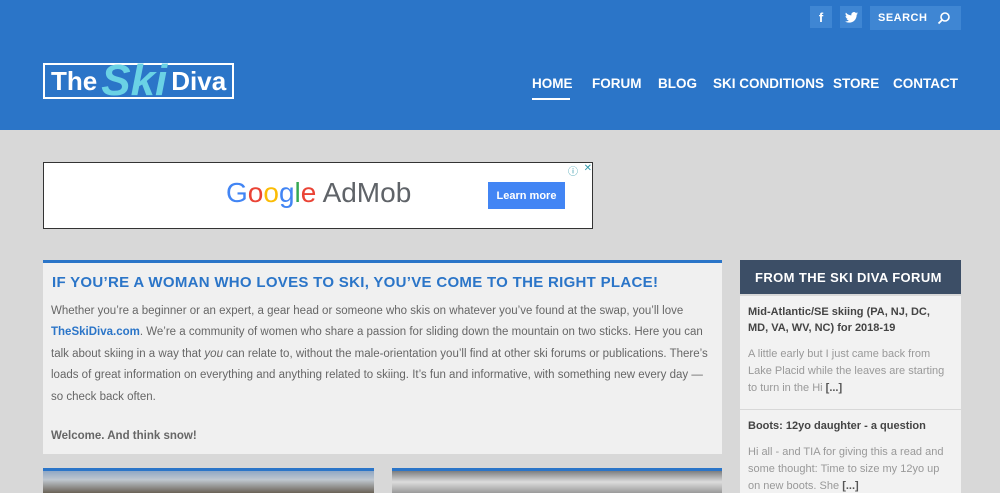  I want to click on active-nav-indicator, so click(551, 99).